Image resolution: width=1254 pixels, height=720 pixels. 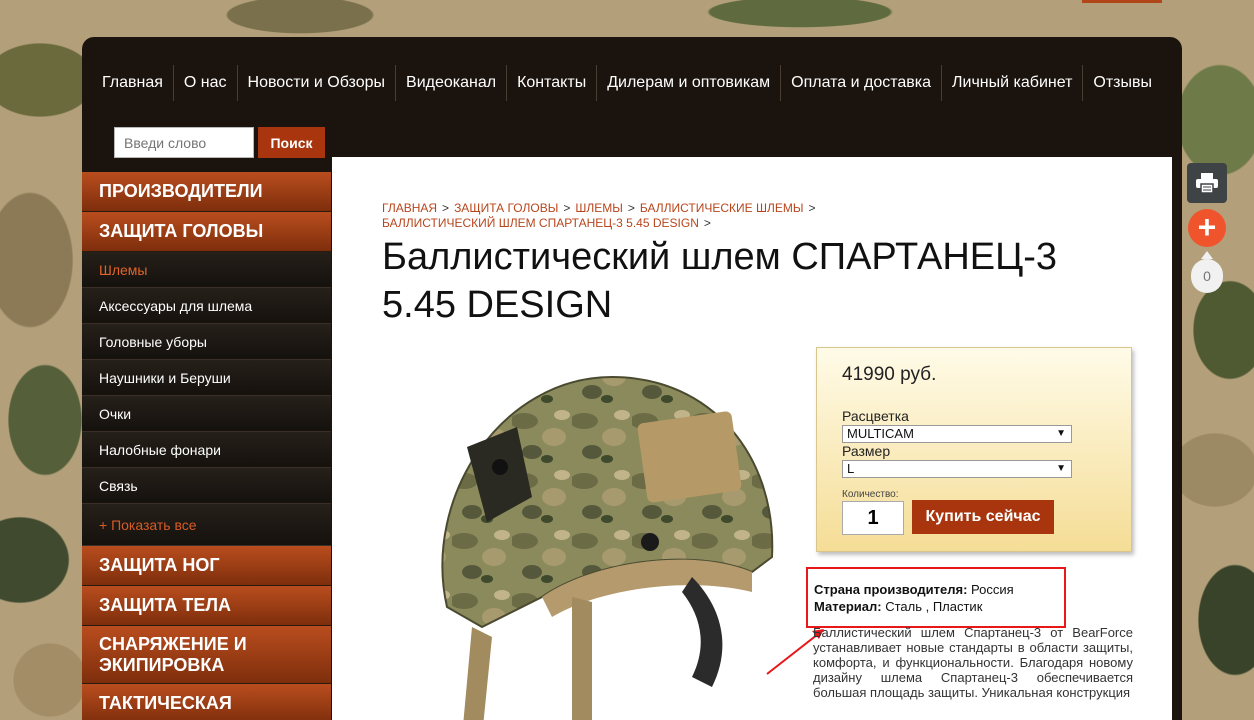 I want to click on spec-country: Страна производителя: Россия, so click(x=939, y=589).